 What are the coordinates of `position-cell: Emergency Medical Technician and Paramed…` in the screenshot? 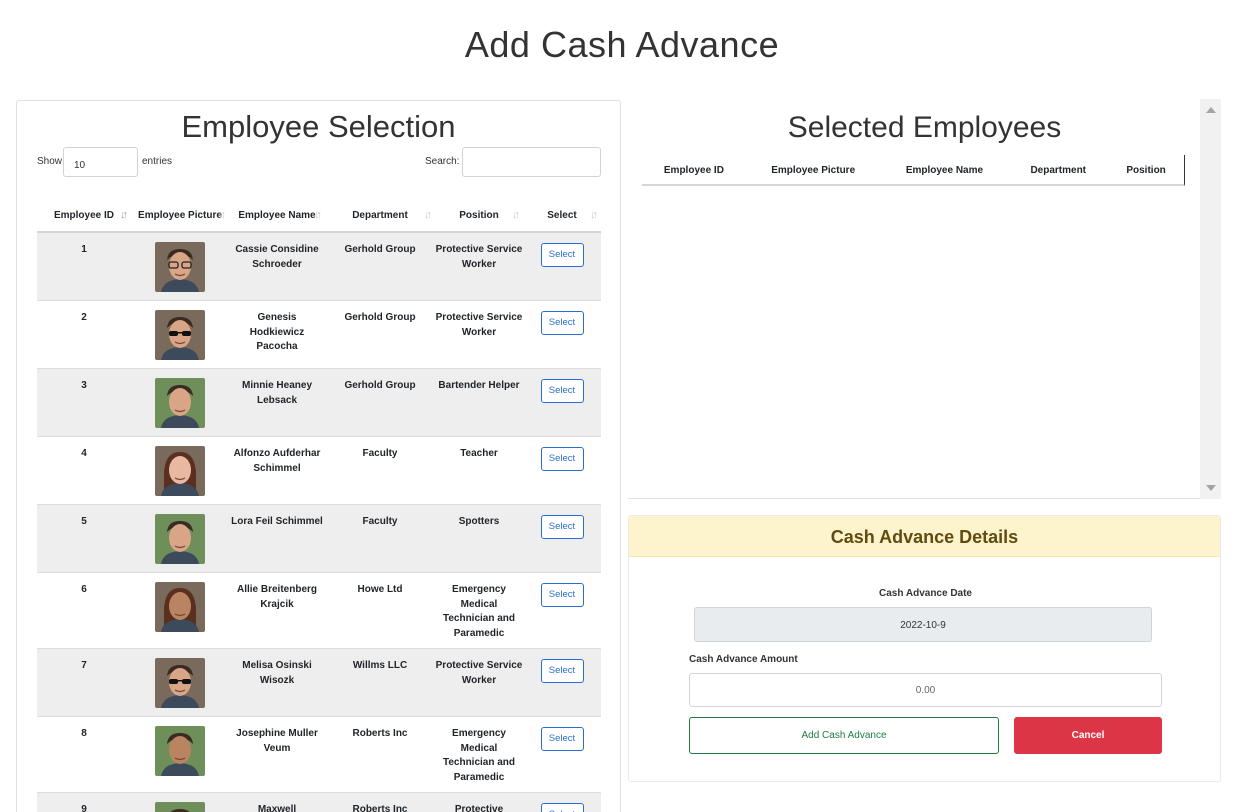 It's located at (479, 755).